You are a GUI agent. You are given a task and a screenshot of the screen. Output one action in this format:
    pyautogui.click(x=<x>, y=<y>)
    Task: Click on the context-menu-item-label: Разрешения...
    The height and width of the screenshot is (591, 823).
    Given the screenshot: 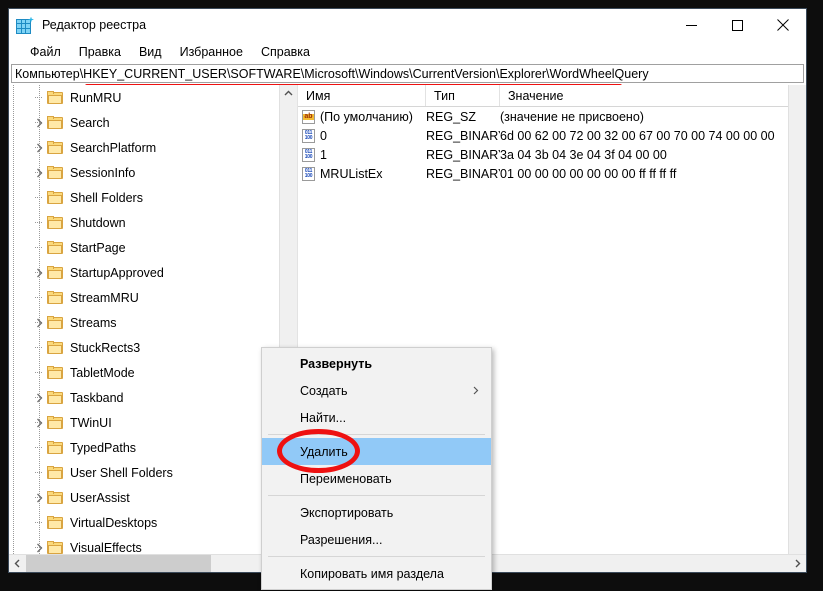 What is the action you would take?
    pyautogui.click(x=341, y=539)
    